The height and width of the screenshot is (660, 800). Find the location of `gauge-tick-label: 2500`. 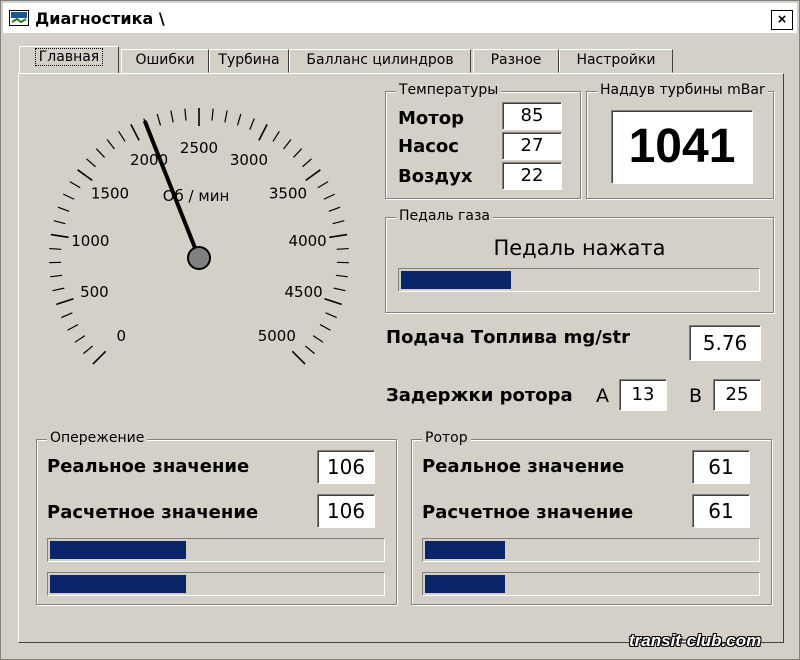

gauge-tick-label: 2500 is located at coordinates (199, 148).